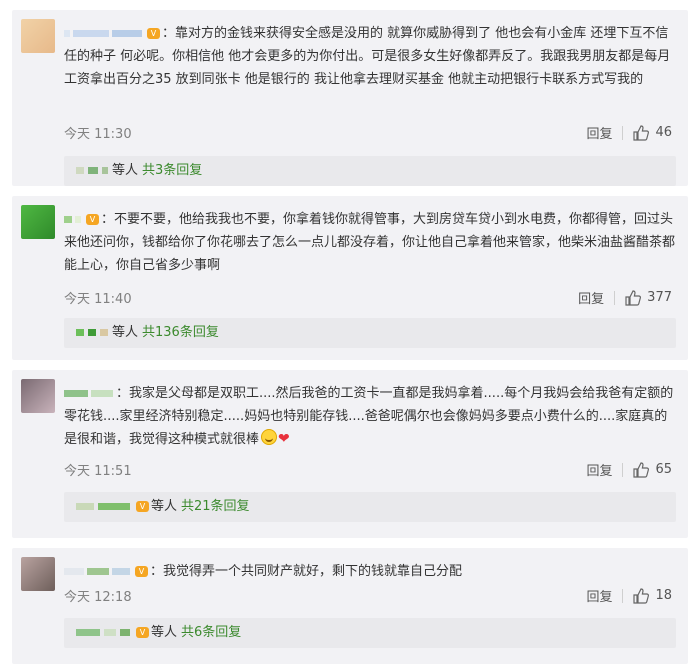  What do you see at coordinates (370, 633) in the screenshot?
I see `sub-replies-box: V 等人 共6条回复` at bounding box center [370, 633].